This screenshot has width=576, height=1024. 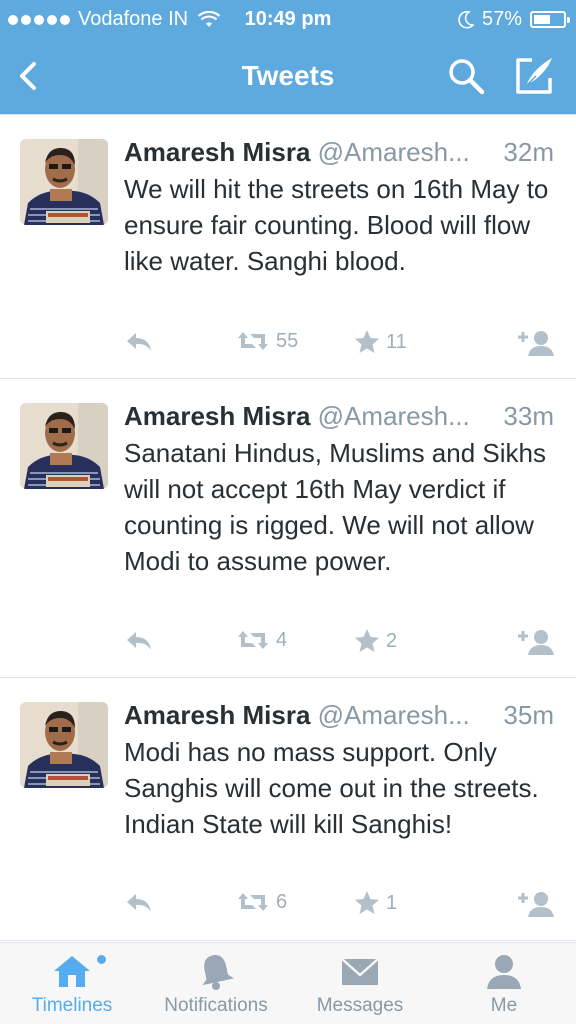 I want to click on status-bar: Vodafone IN 10:49 pm 57%, so click(x=288, y=20).